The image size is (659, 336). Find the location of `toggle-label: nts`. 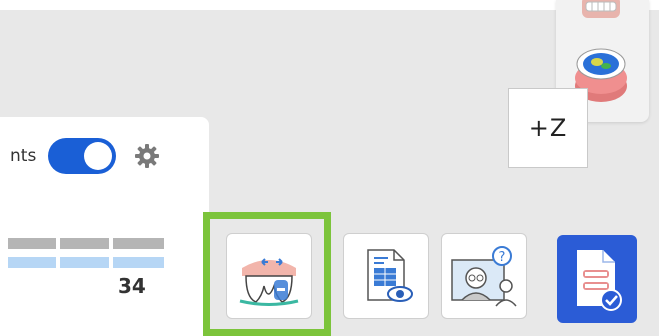

toggle-label: nts is located at coordinates (23, 156).